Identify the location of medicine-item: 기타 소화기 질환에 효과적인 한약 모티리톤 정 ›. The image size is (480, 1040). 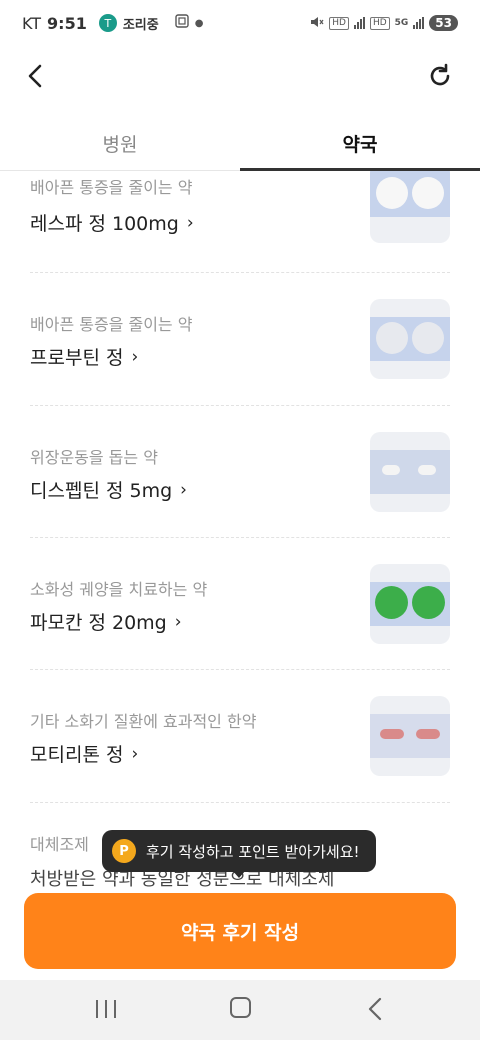
(240, 762).